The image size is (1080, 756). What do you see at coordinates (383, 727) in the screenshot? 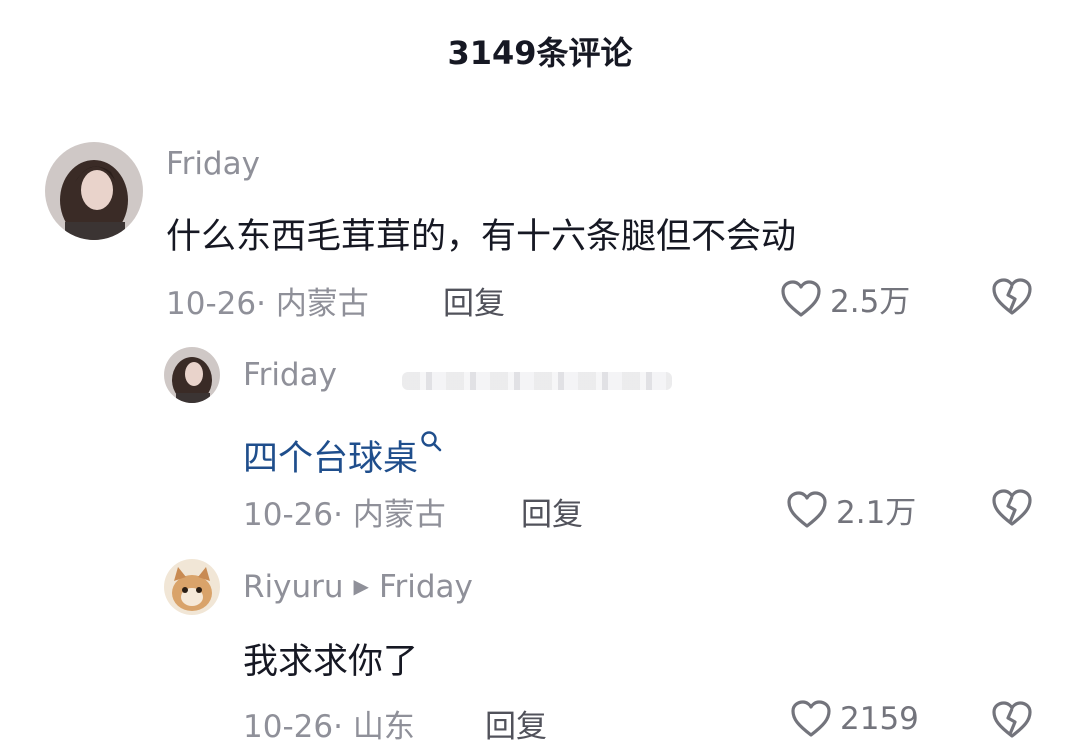
I see `comment-location: 山东` at bounding box center [383, 727].